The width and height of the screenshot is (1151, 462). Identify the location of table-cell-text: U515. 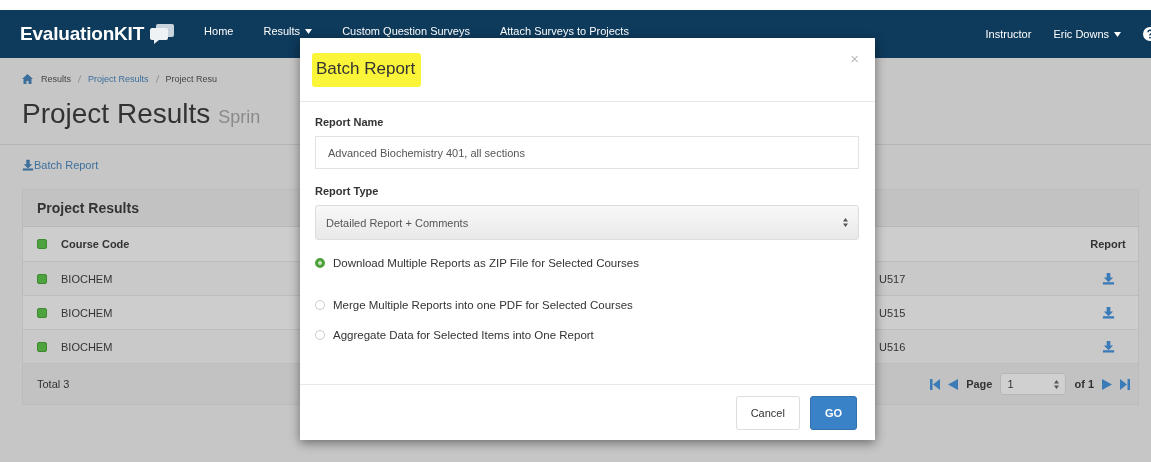
(893, 312).